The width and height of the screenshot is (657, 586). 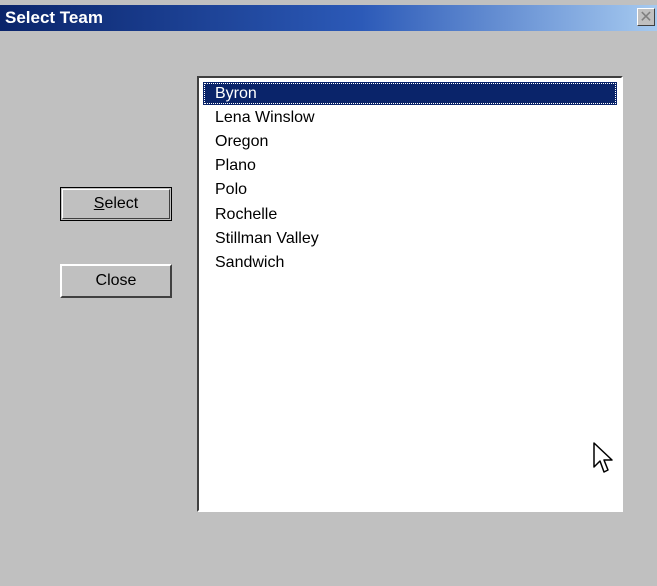 I want to click on select-button-label: Select, so click(x=116, y=204).